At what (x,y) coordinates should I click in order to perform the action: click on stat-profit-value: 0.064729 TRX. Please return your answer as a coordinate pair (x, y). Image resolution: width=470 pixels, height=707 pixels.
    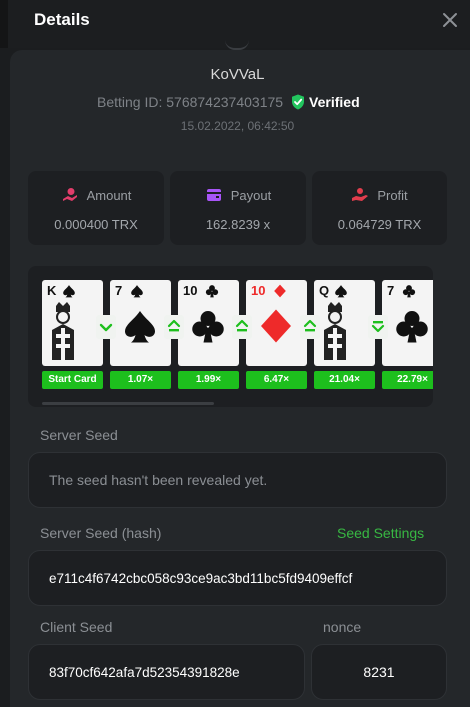
    Looking at the image, I should click on (379, 224).